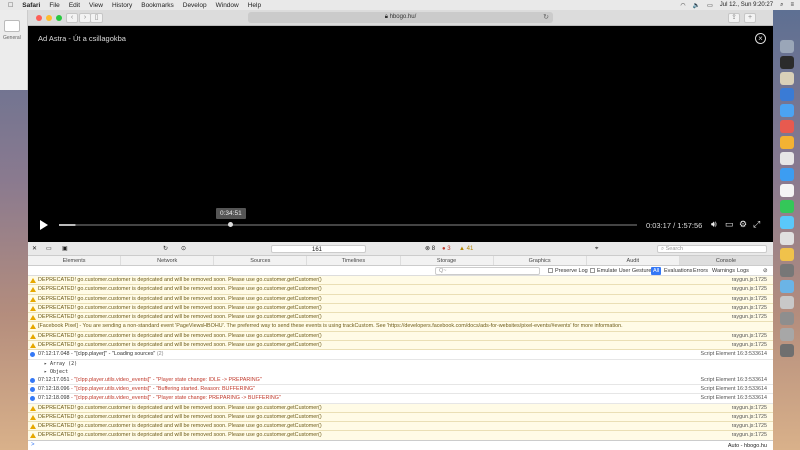 The image size is (800, 450). Describe the element at coordinates (620, 271) in the screenshot. I see `emulate-gesture-checkbox: Emulate User Gesture` at that location.